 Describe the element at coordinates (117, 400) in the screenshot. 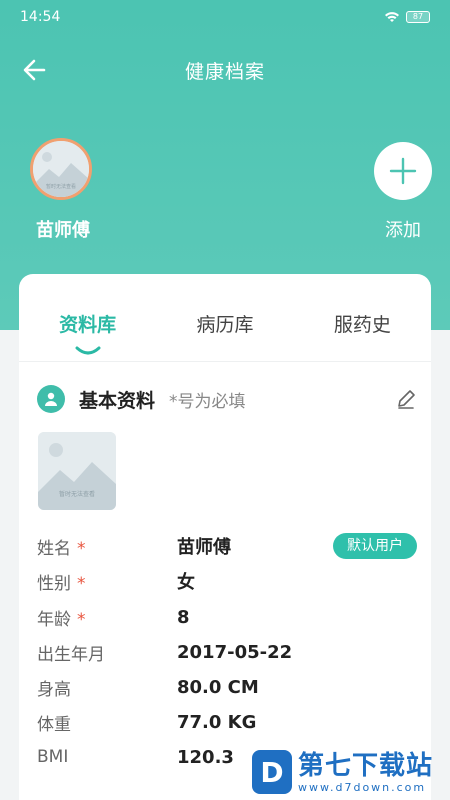

I see `section-title: 基本资料` at that location.